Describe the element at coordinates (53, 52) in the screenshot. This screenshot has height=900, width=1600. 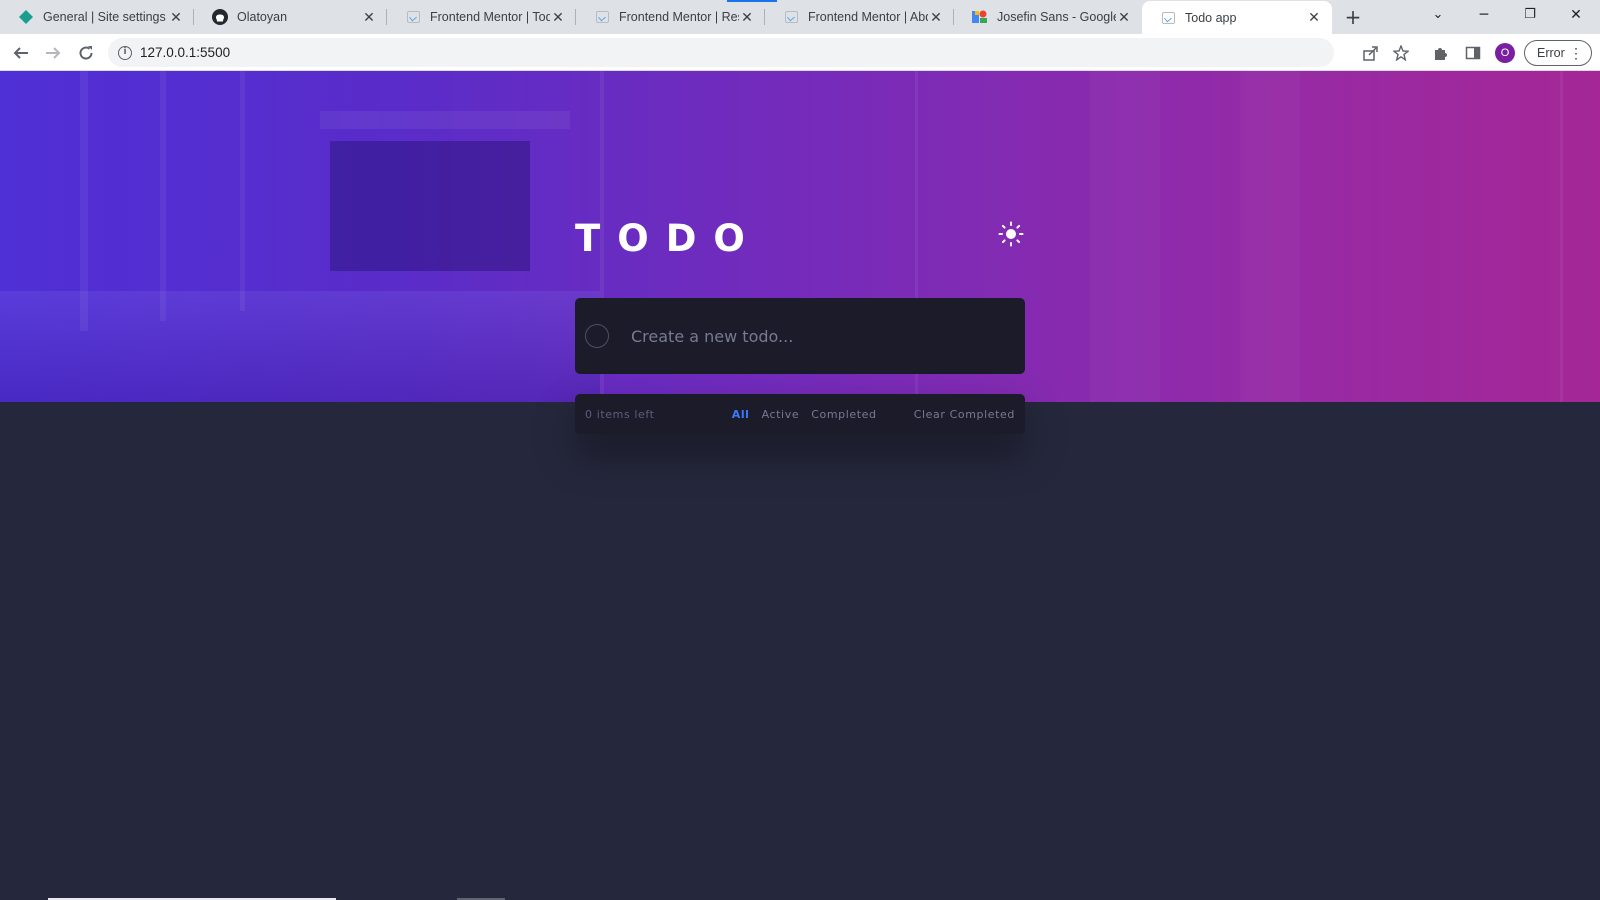
I see `forward-arrow-icon` at that location.